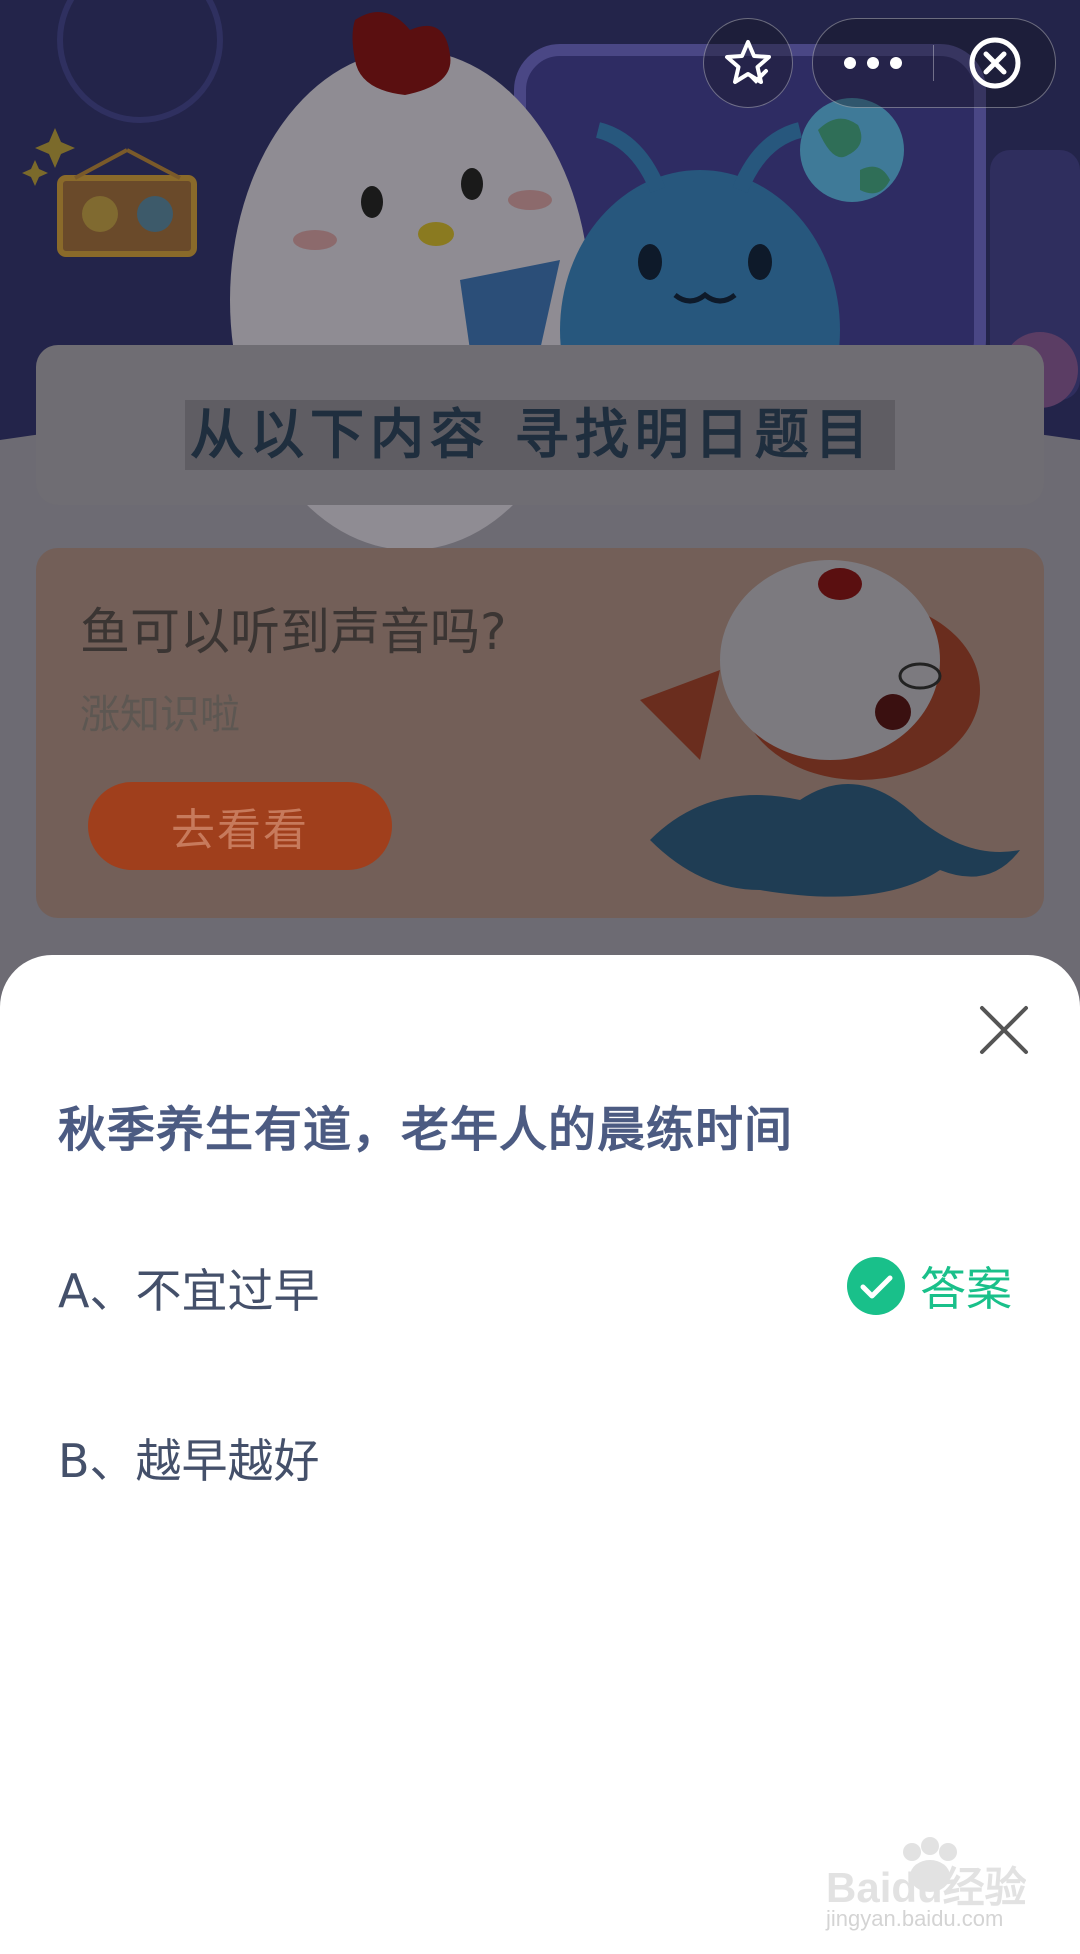 The width and height of the screenshot is (1080, 1954). I want to click on option-b: B、越早越好, so click(189, 1458).